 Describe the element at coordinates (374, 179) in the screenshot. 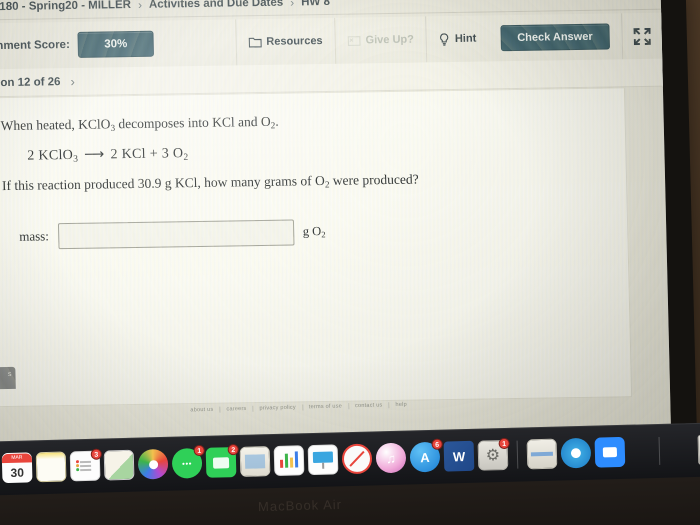

I see `q-line3-post: were produced?` at that location.